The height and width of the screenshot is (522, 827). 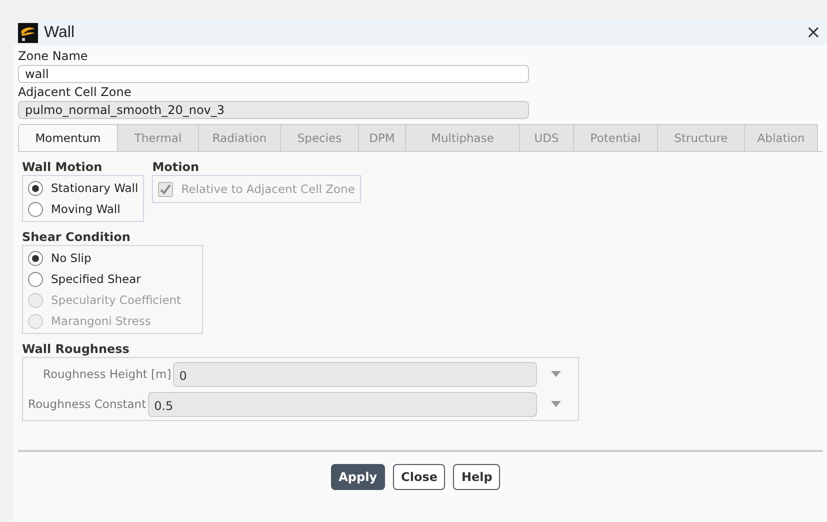 I want to click on tab: DPM, so click(x=382, y=137).